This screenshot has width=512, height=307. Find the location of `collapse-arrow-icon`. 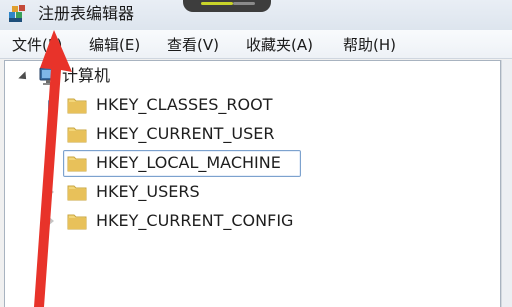

collapse-arrow-icon is located at coordinates (24, 77).